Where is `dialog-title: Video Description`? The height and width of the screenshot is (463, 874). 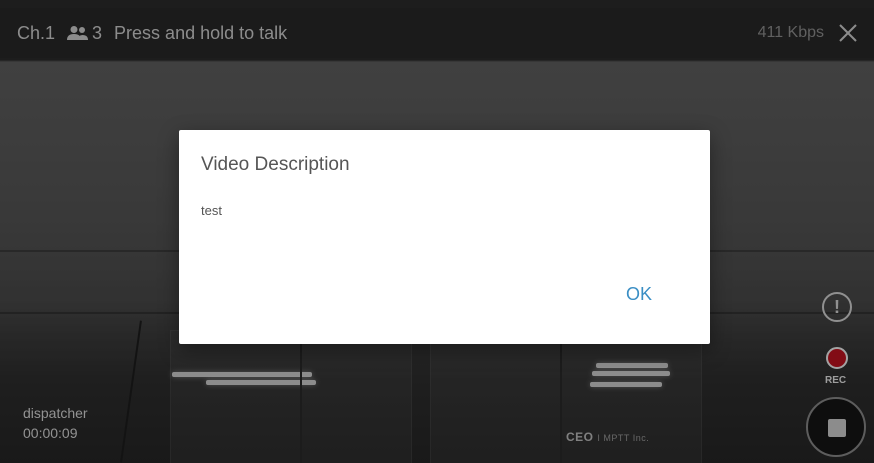
dialog-title: Video Description is located at coordinates (275, 164).